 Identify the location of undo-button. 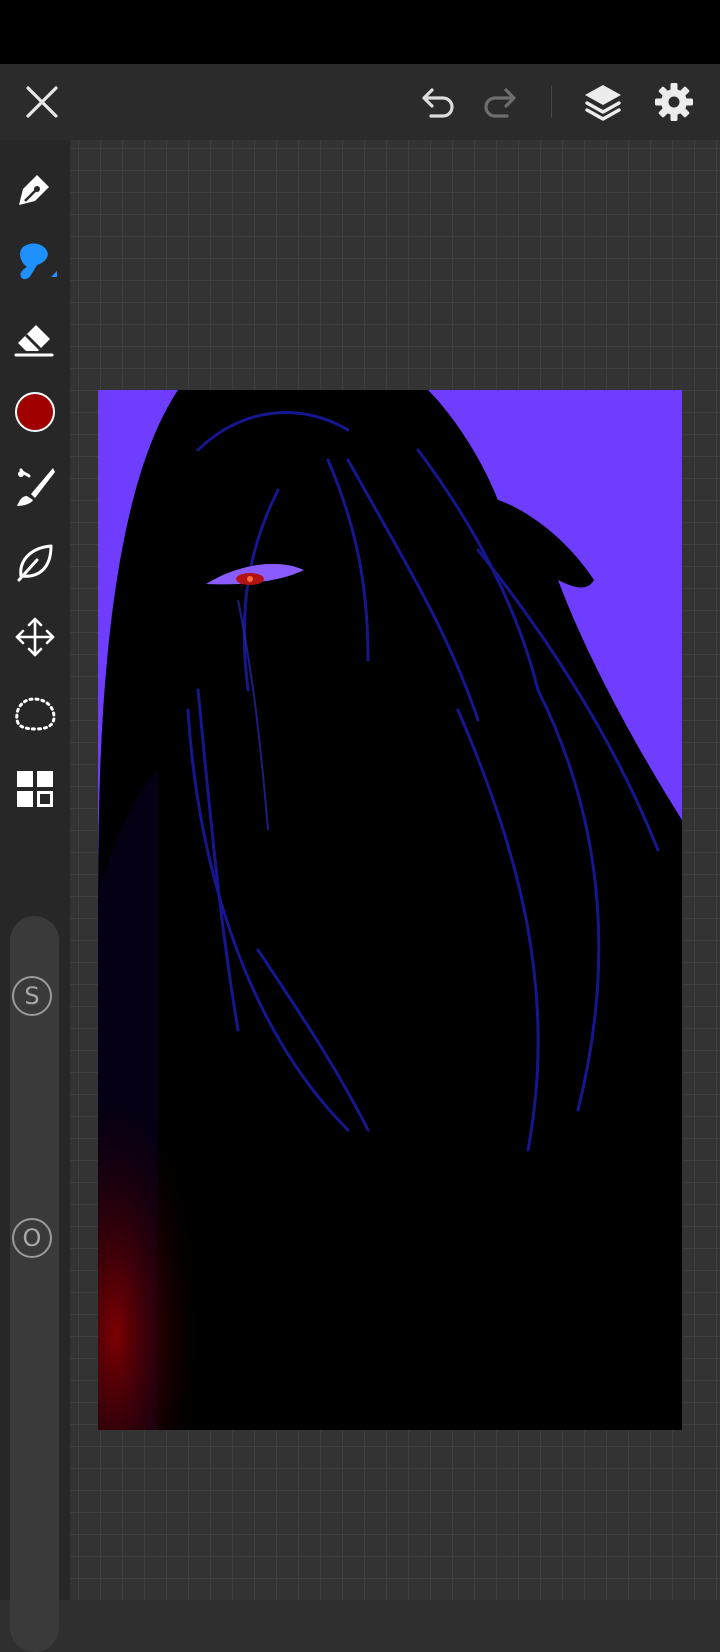
(437, 102).